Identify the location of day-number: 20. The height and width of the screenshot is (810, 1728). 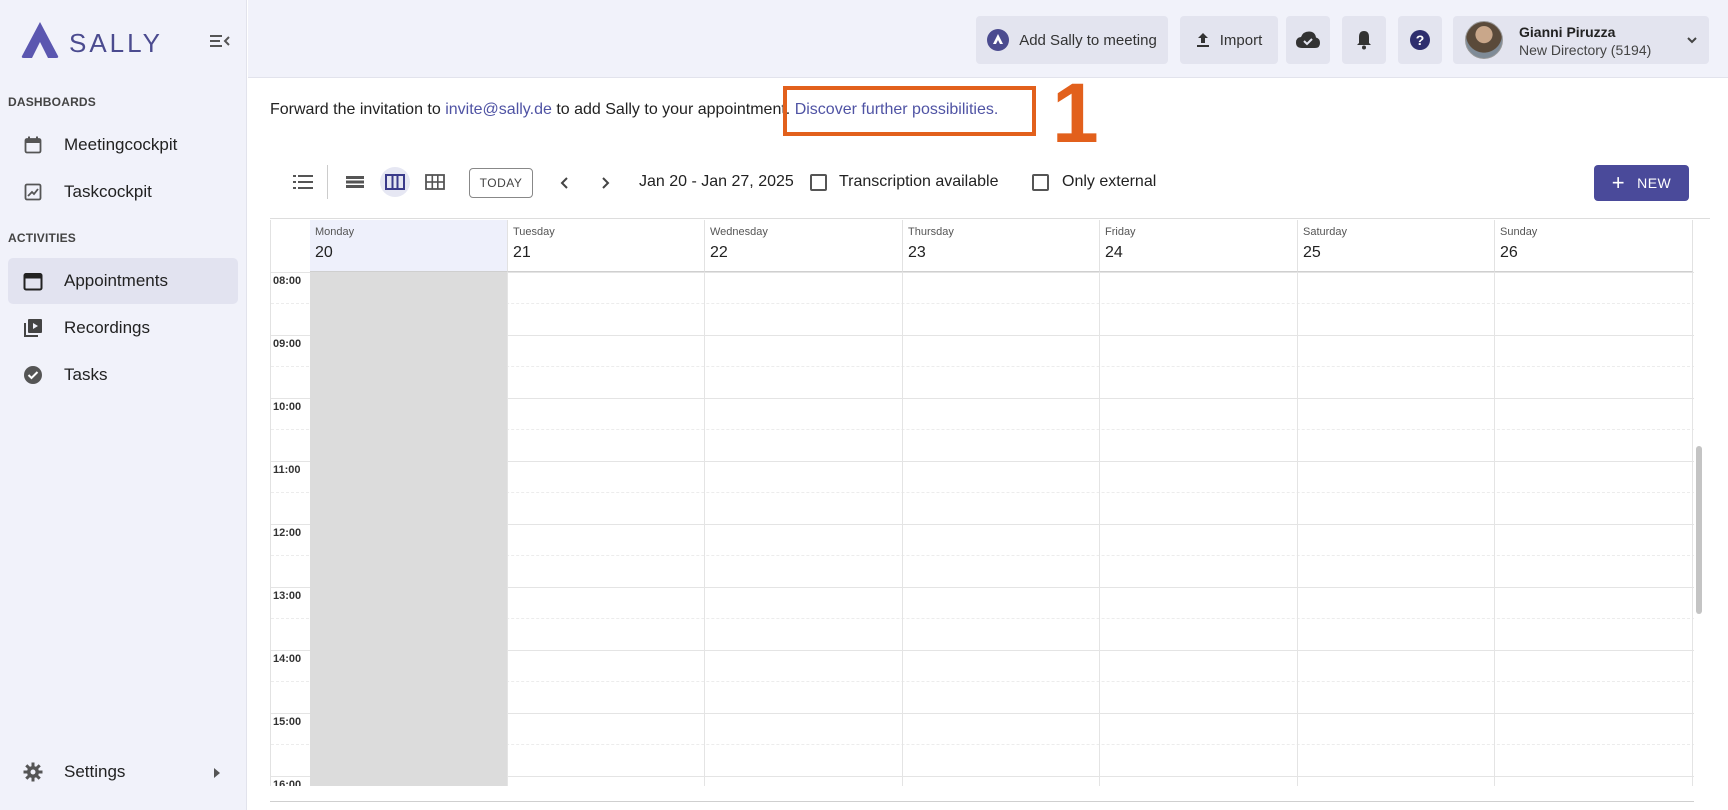
(324, 252).